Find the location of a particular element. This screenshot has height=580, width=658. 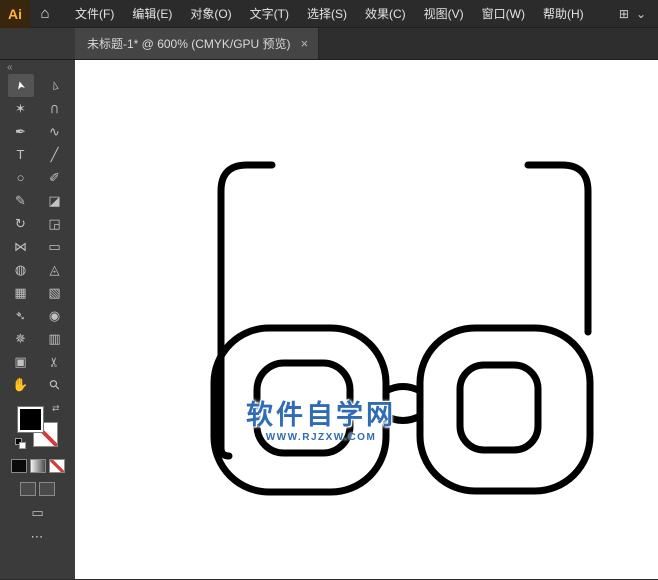

illustrator-logo-label: Ai is located at coordinates (15, 13).